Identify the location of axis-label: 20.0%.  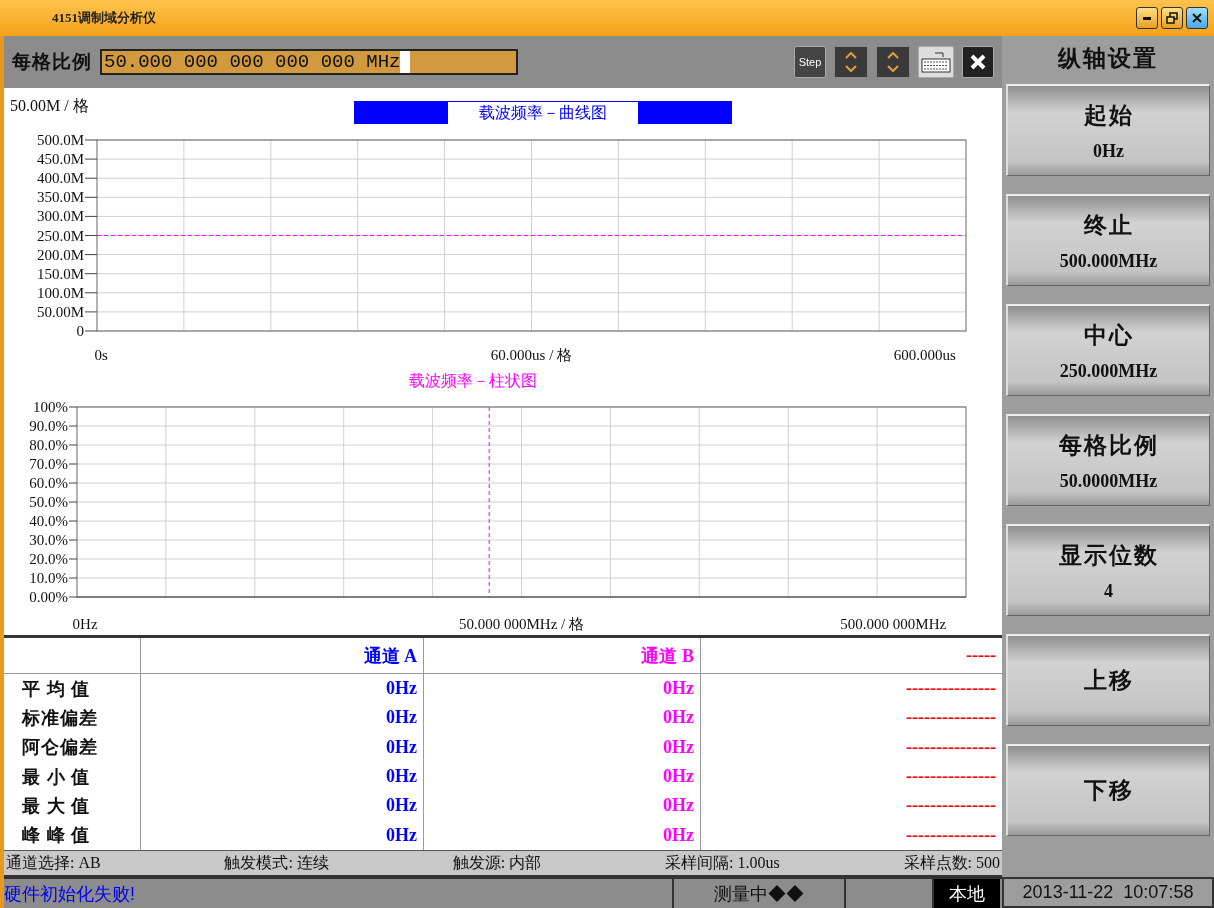
(48, 559).